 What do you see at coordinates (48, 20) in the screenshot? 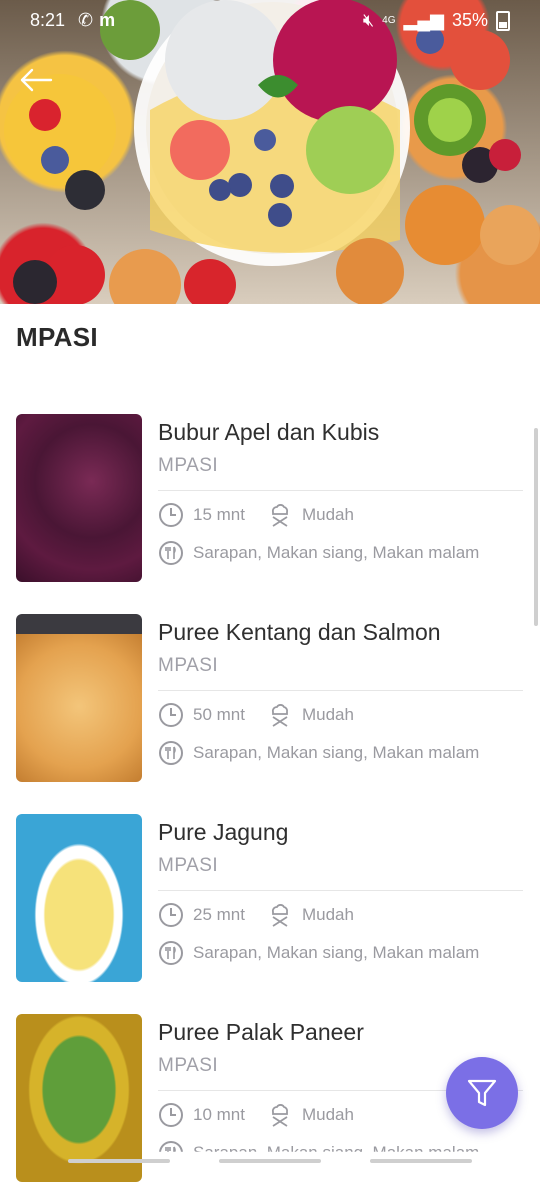
I see `status-time: 8:21` at bounding box center [48, 20].